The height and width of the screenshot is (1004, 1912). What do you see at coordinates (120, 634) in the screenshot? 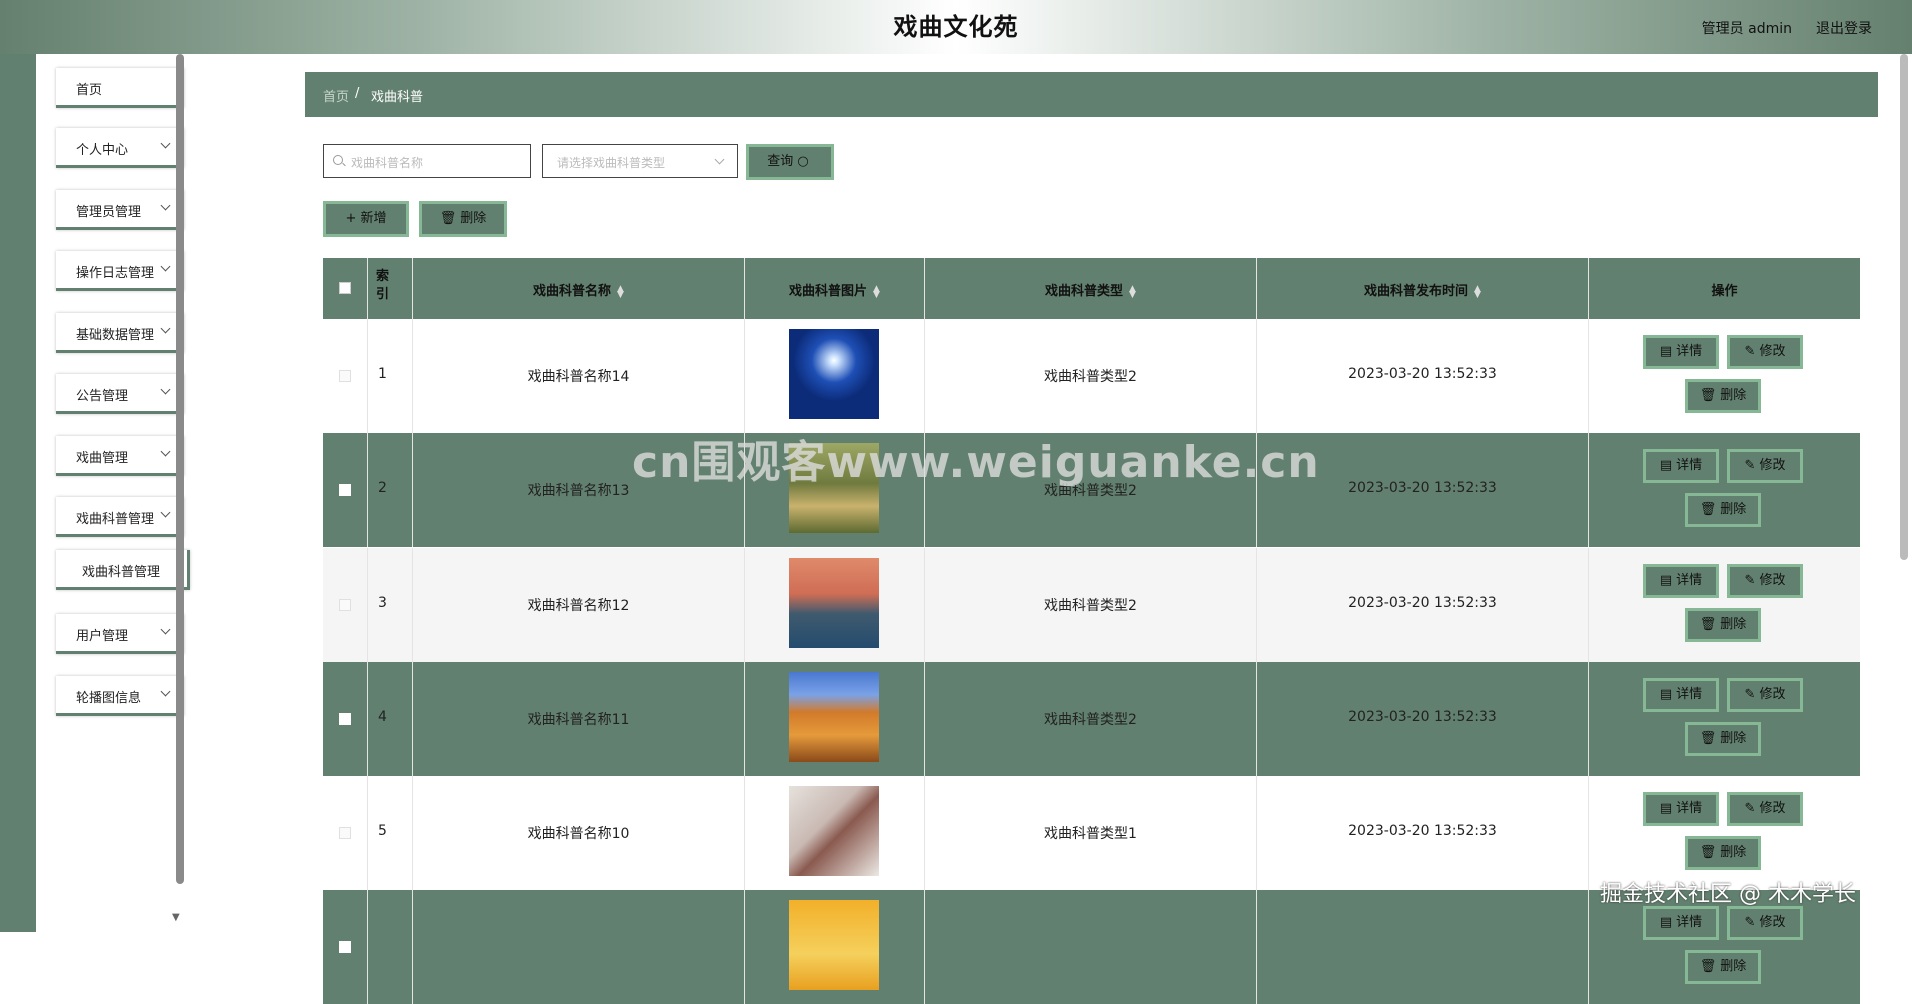
I see `sidebar-item-users: 用户管理` at bounding box center [120, 634].